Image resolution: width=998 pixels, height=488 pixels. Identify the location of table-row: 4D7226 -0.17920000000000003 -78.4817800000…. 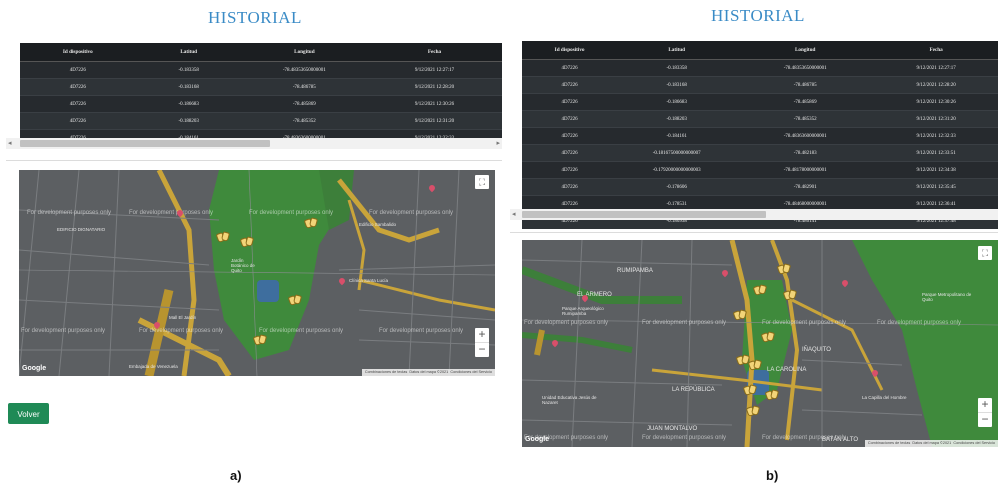
(760, 170).